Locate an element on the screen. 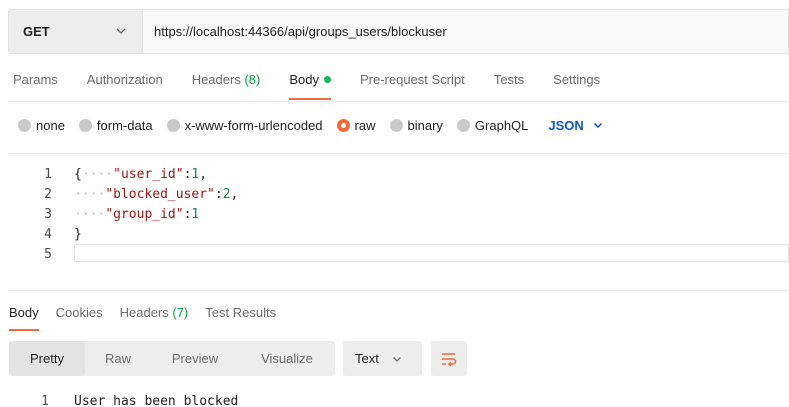 This screenshot has height=407, width=789. response-body-line: 1 User has been blocked is located at coordinates (119, 399).